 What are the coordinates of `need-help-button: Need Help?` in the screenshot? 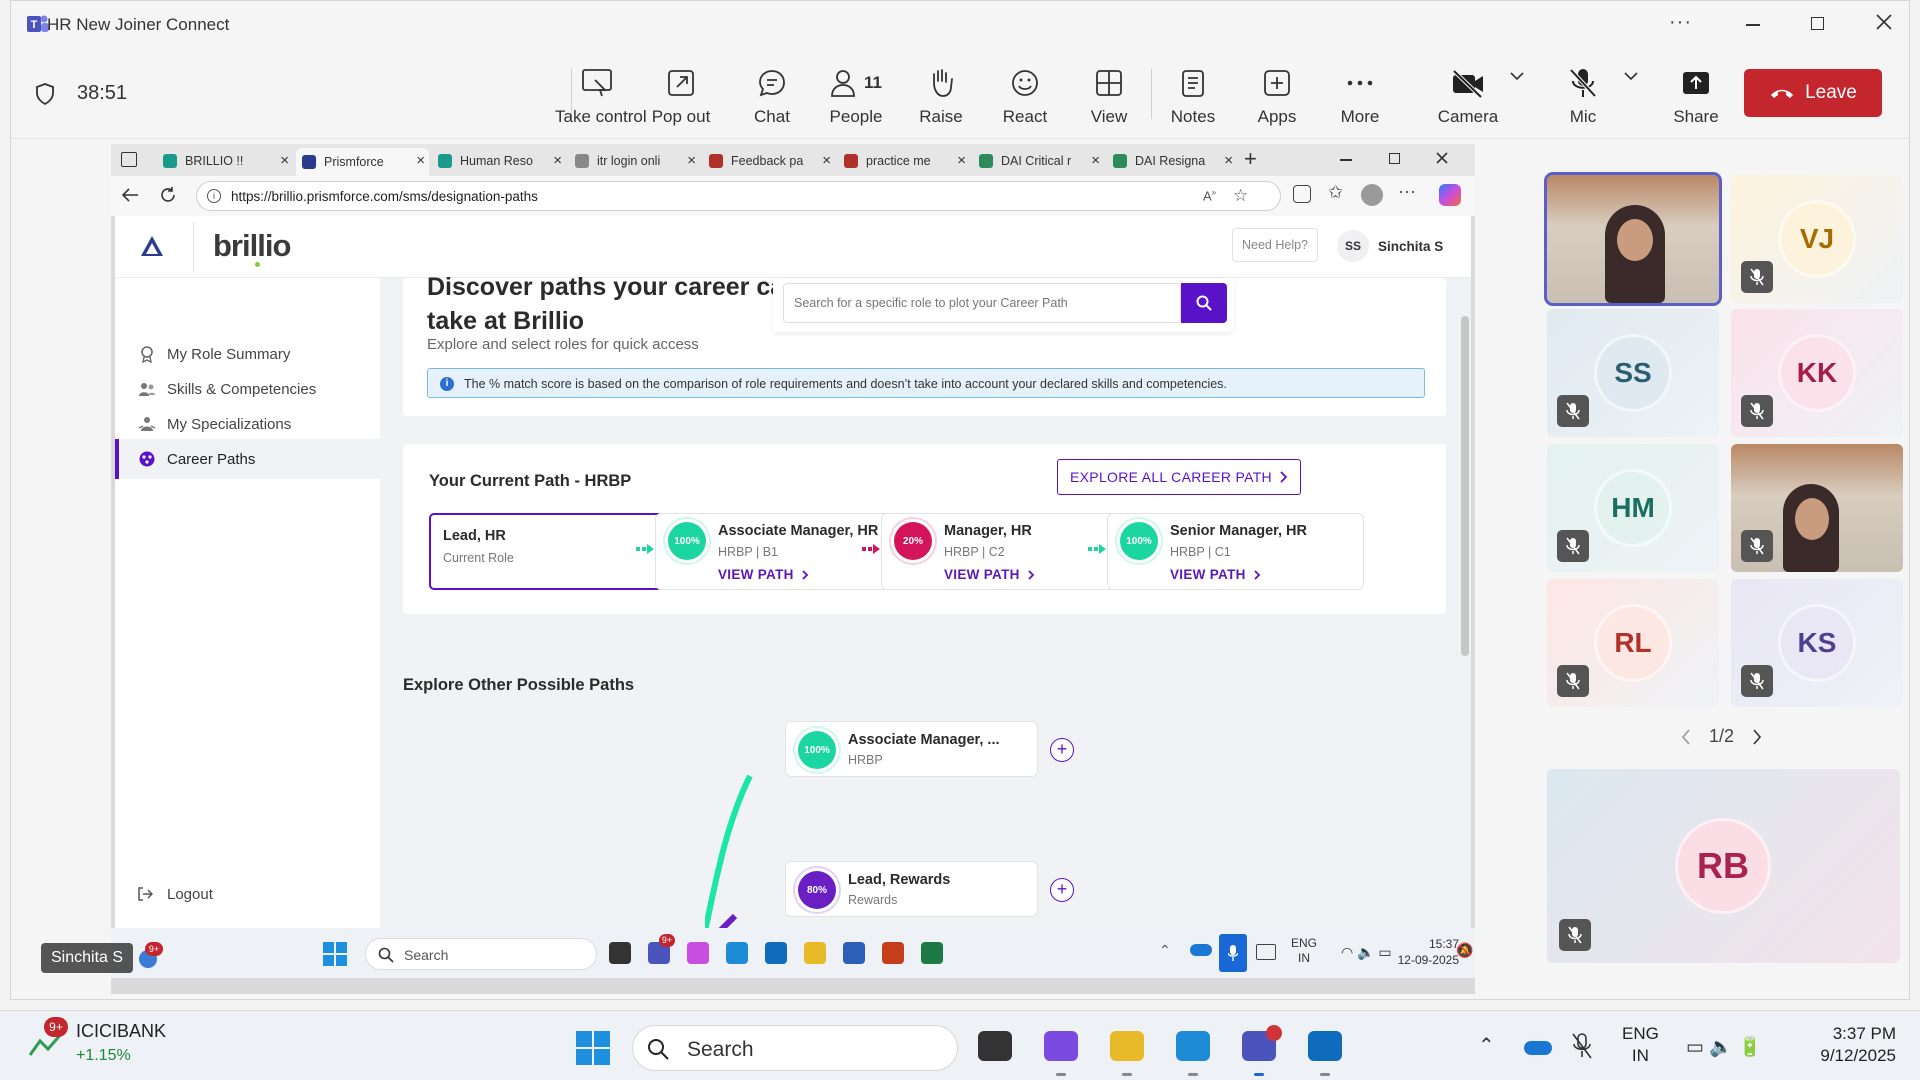 It's located at (1275, 245).